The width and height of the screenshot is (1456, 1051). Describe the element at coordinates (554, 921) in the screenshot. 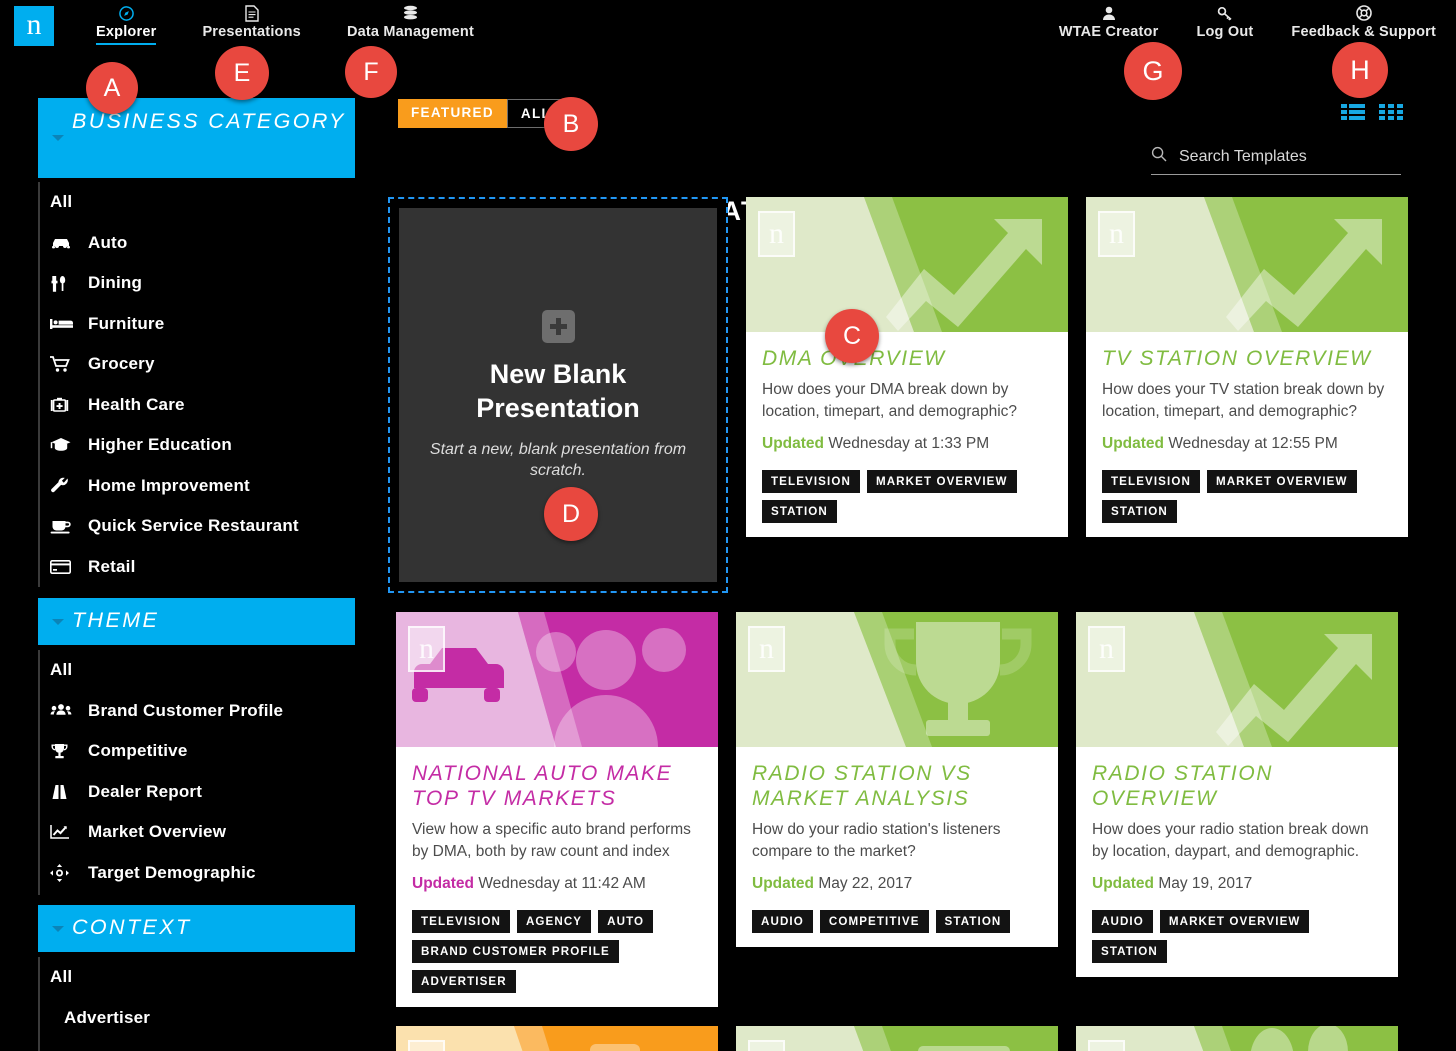

I see `tag: AGENCY` at that location.